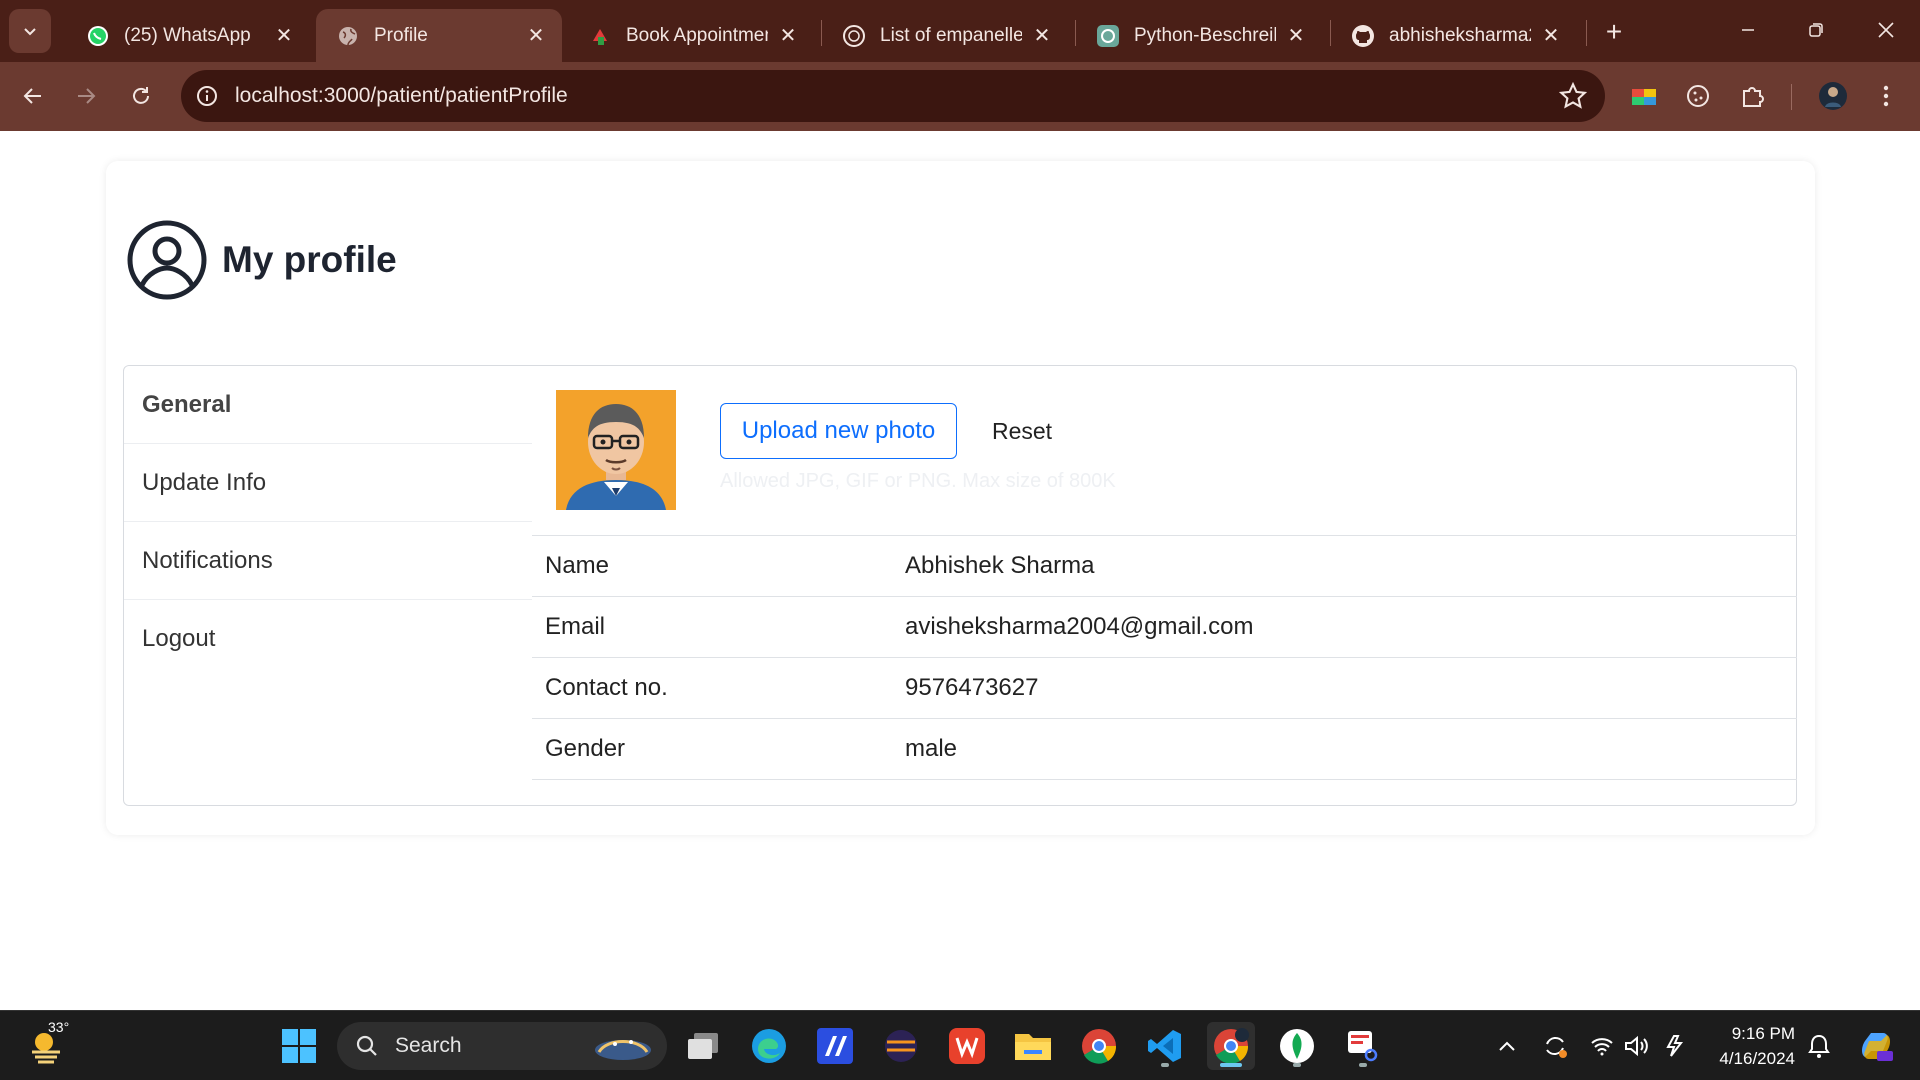 Image resolution: width=1920 pixels, height=1080 pixels. I want to click on taskbar-task-view, so click(703, 1046).